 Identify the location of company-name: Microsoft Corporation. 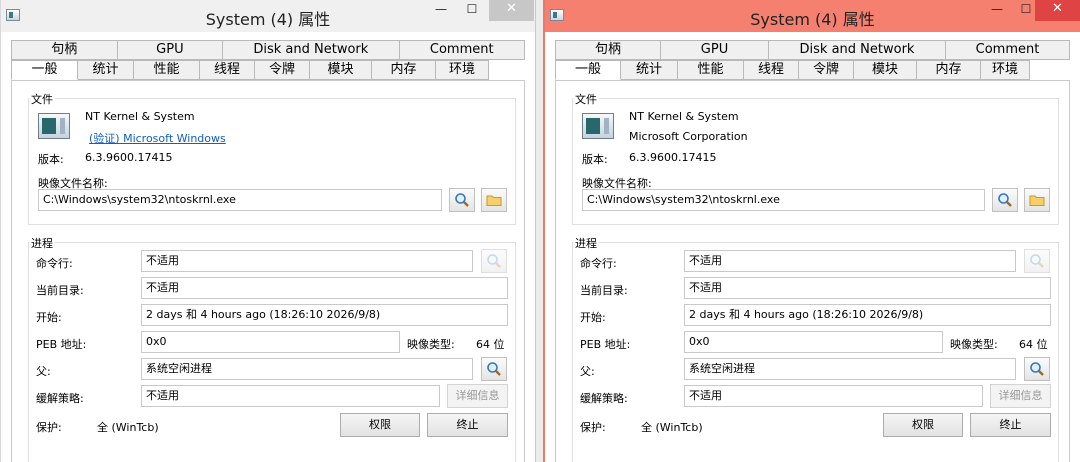
(688, 136).